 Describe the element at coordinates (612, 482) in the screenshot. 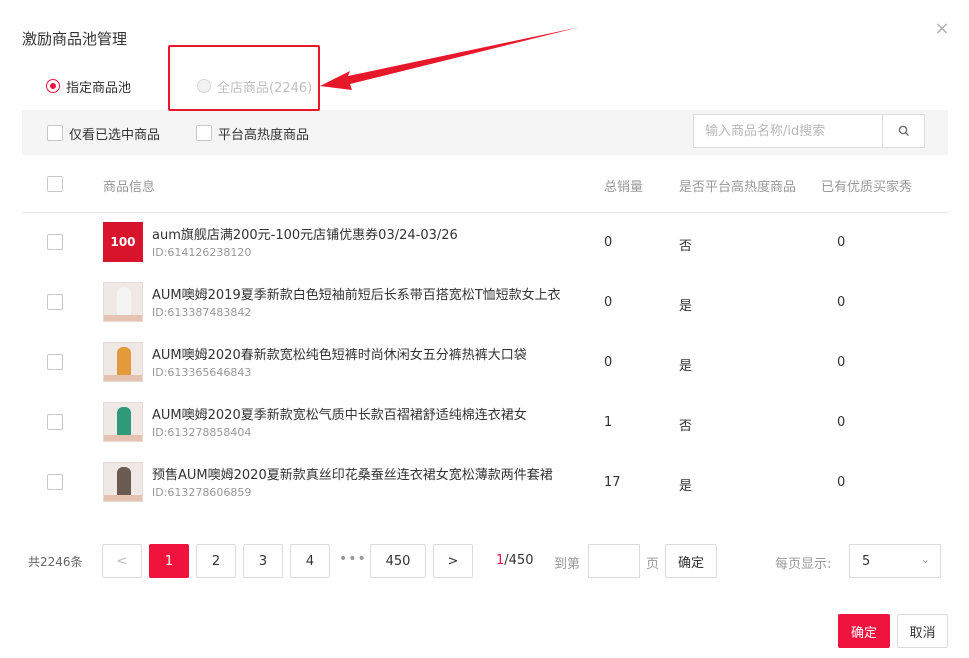

I see `total-sales: 17` at that location.